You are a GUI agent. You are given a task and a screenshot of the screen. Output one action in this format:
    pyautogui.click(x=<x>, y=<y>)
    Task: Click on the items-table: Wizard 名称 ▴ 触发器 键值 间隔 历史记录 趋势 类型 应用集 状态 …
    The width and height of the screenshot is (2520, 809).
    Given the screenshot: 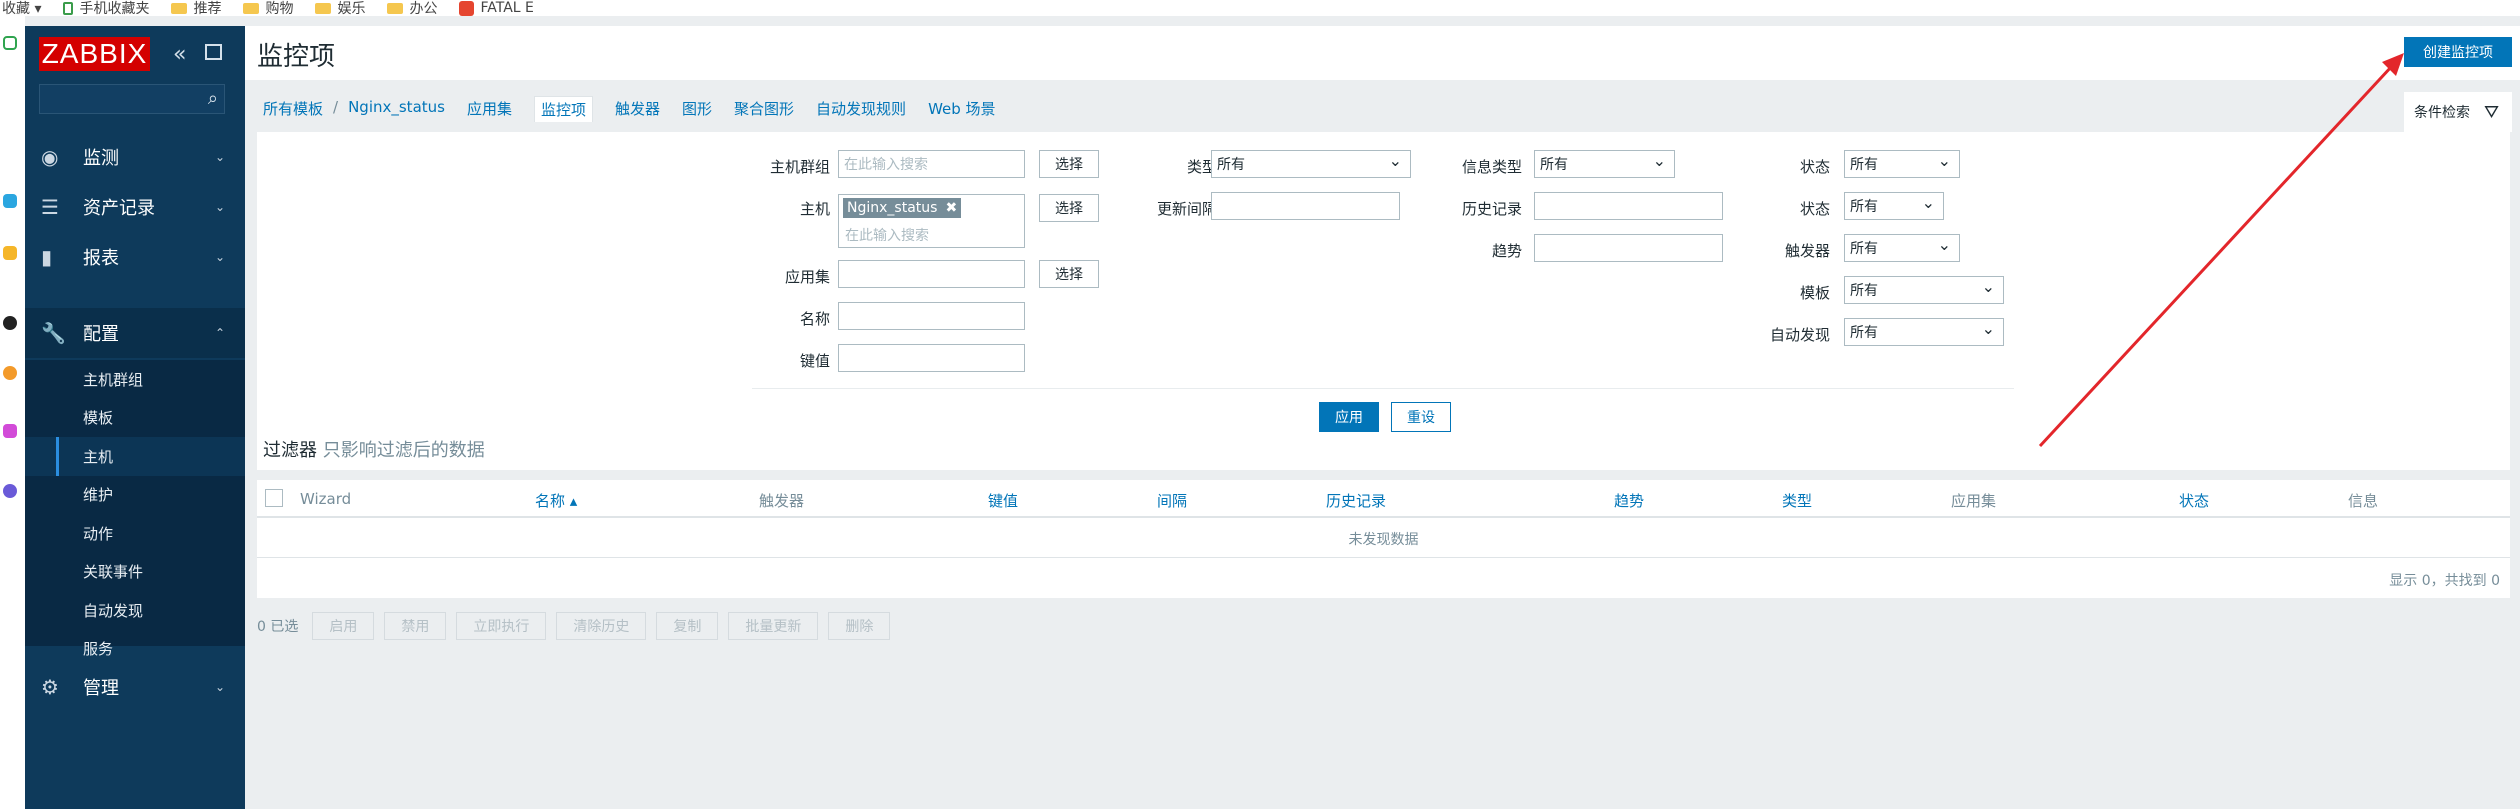 What is the action you would take?
    pyautogui.click(x=1383, y=539)
    